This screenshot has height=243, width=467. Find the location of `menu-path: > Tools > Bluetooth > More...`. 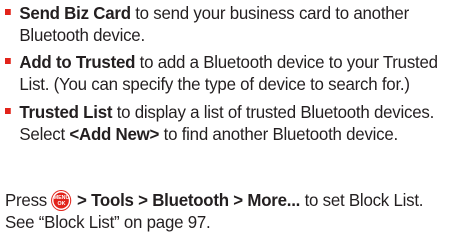

menu-path: > Tools > Bluetooth > More... is located at coordinates (186, 200).